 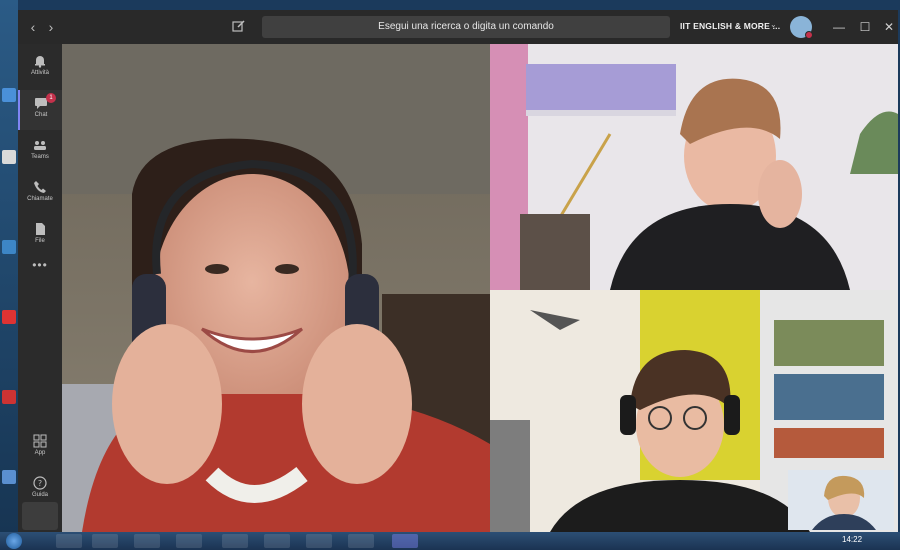 What do you see at coordinates (39, 495) in the screenshot?
I see `rail-item-label: Guida` at bounding box center [39, 495].